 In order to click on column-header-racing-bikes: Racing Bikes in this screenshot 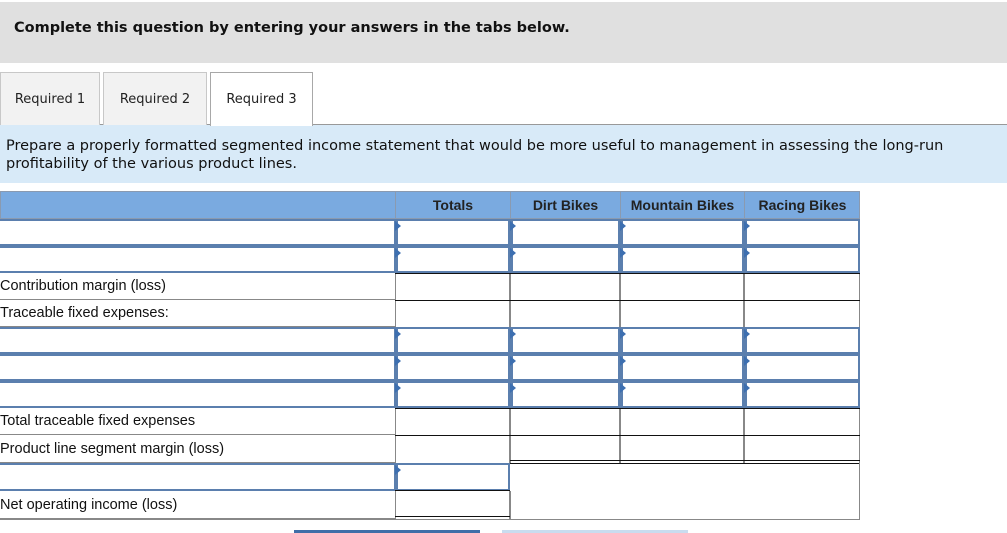, I will do `click(802, 205)`.